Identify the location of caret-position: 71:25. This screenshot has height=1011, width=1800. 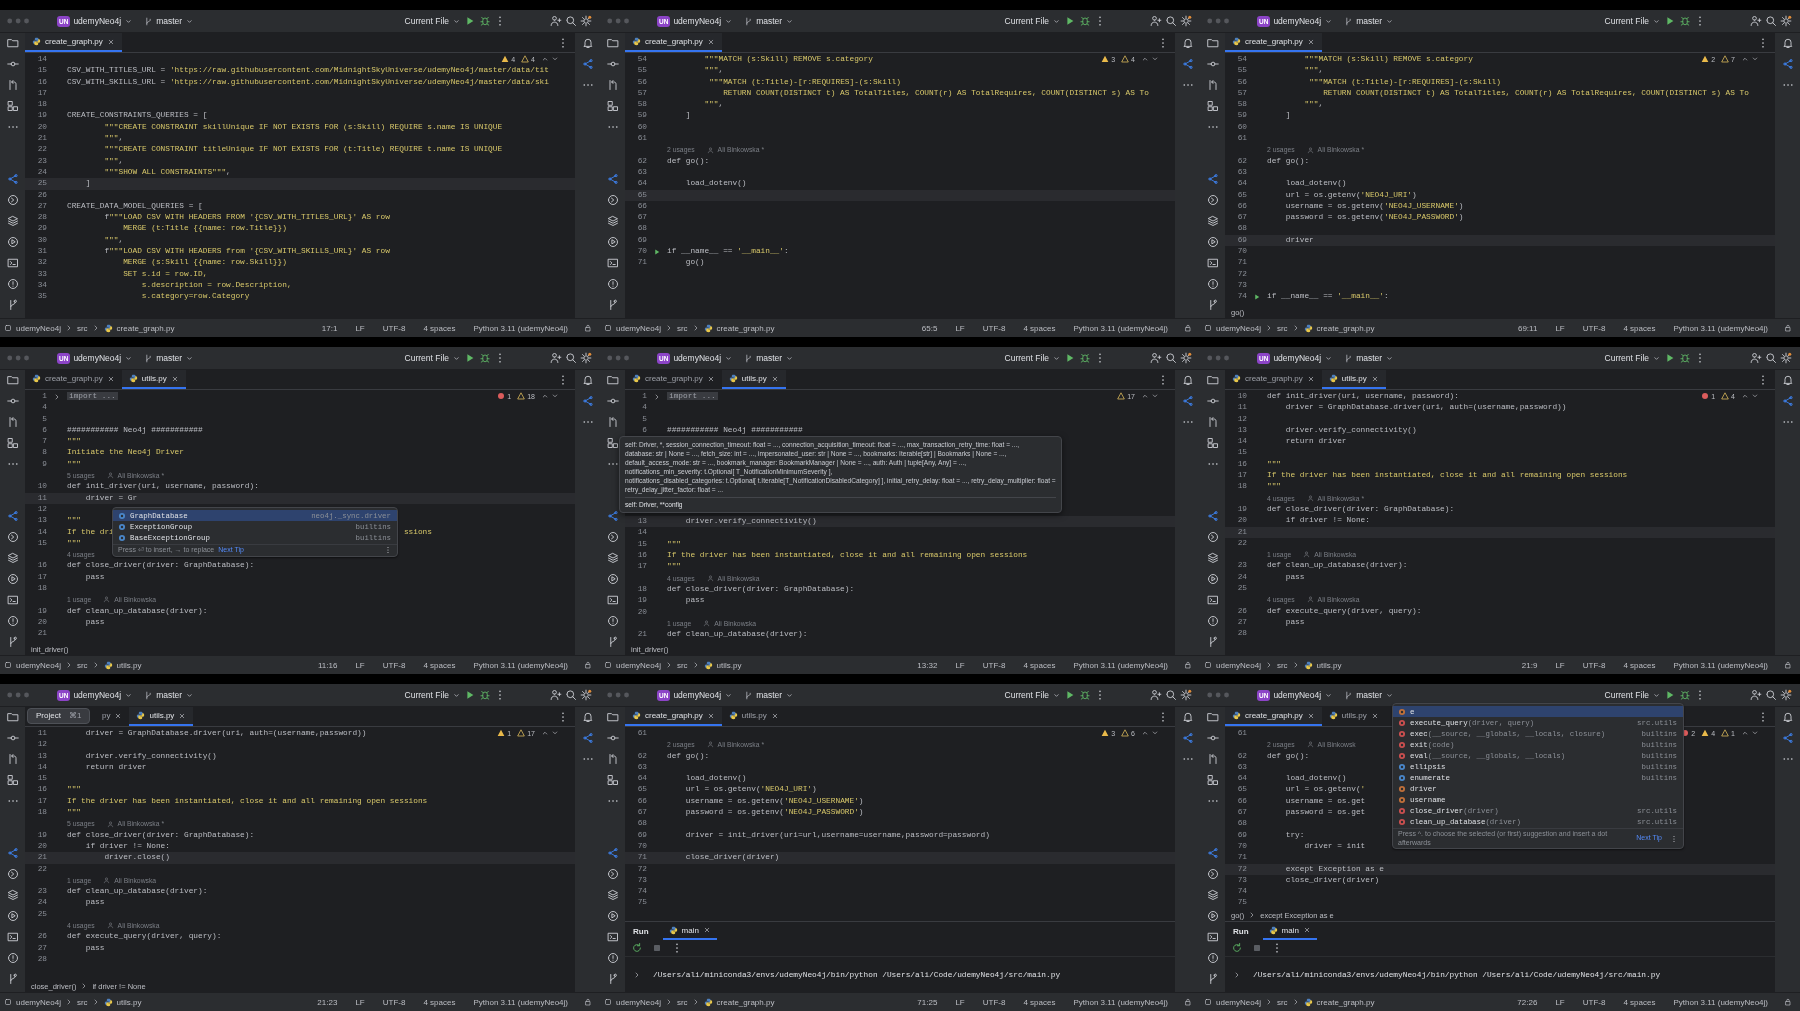
(927, 1002).